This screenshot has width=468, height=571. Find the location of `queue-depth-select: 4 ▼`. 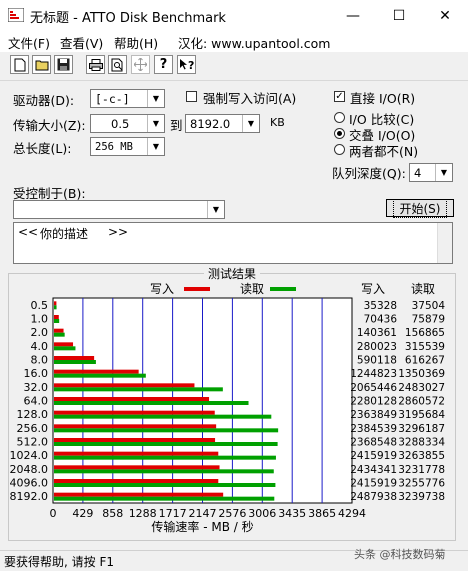

queue-depth-select: 4 ▼ is located at coordinates (431, 172).